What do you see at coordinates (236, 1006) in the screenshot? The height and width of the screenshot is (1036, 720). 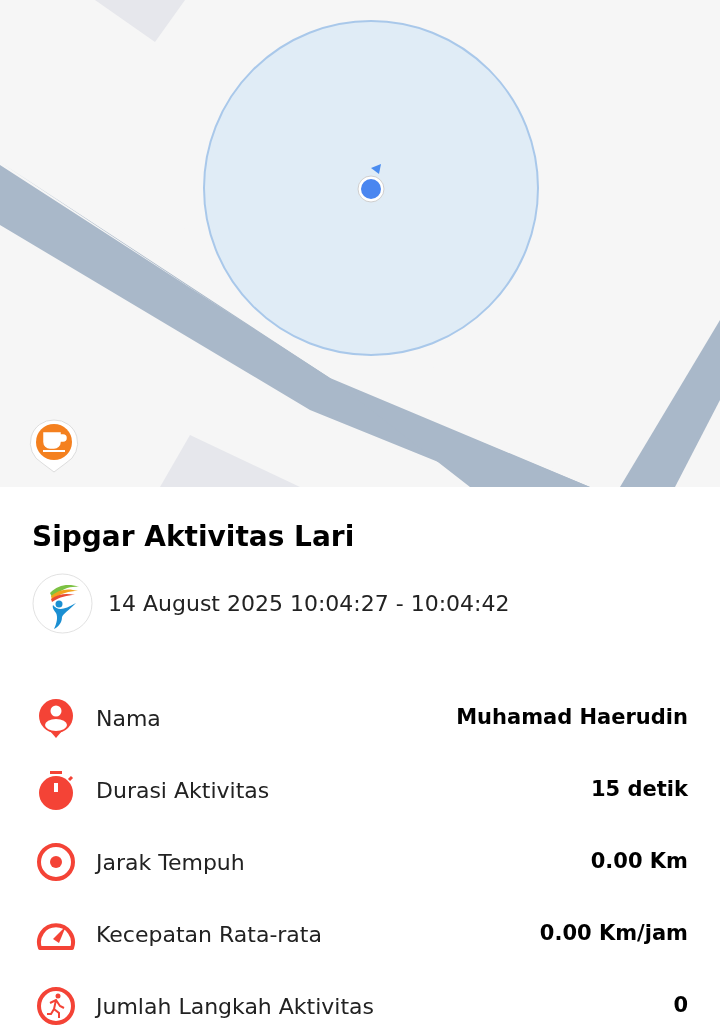 I see `detail-label: Jumlah Langkah Aktivitas` at bounding box center [236, 1006].